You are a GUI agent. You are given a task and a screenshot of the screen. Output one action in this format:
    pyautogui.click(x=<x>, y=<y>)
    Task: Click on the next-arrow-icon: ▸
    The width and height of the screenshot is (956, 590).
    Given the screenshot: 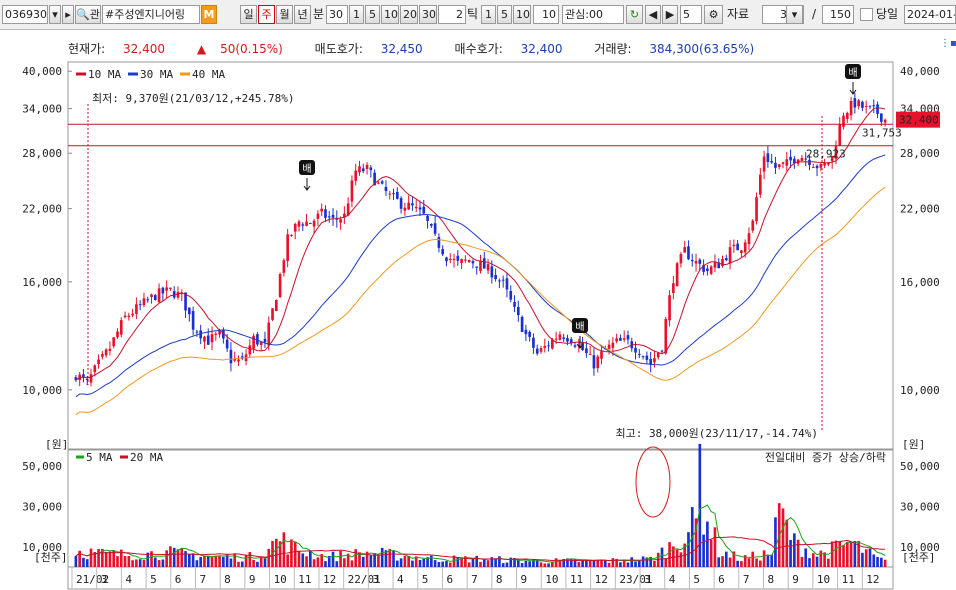 What is the action you would take?
    pyautogui.click(x=68, y=14)
    